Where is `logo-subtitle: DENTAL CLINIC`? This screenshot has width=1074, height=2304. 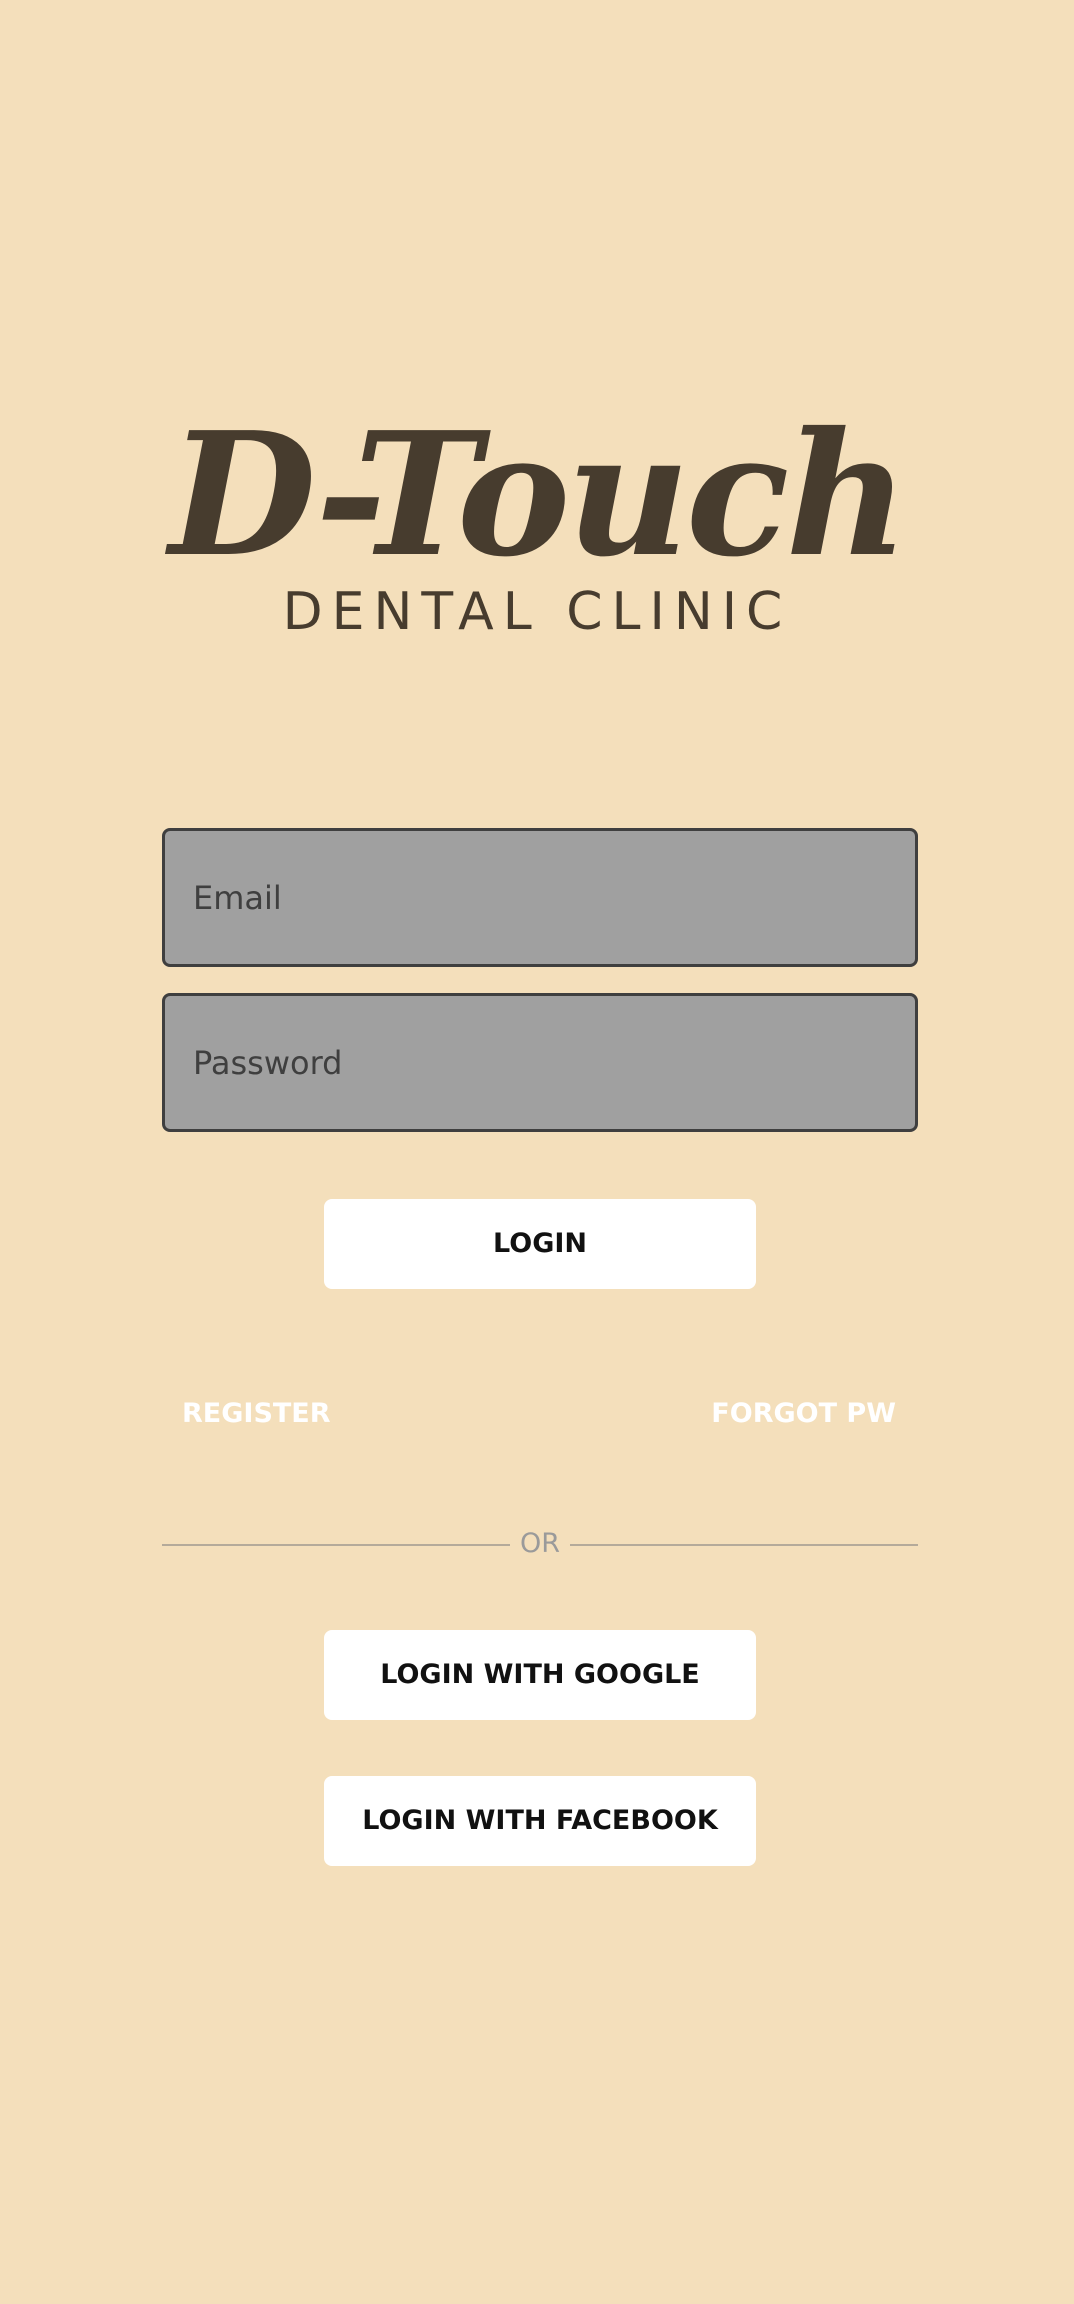 logo-subtitle: DENTAL CLINIC is located at coordinates (537, 612).